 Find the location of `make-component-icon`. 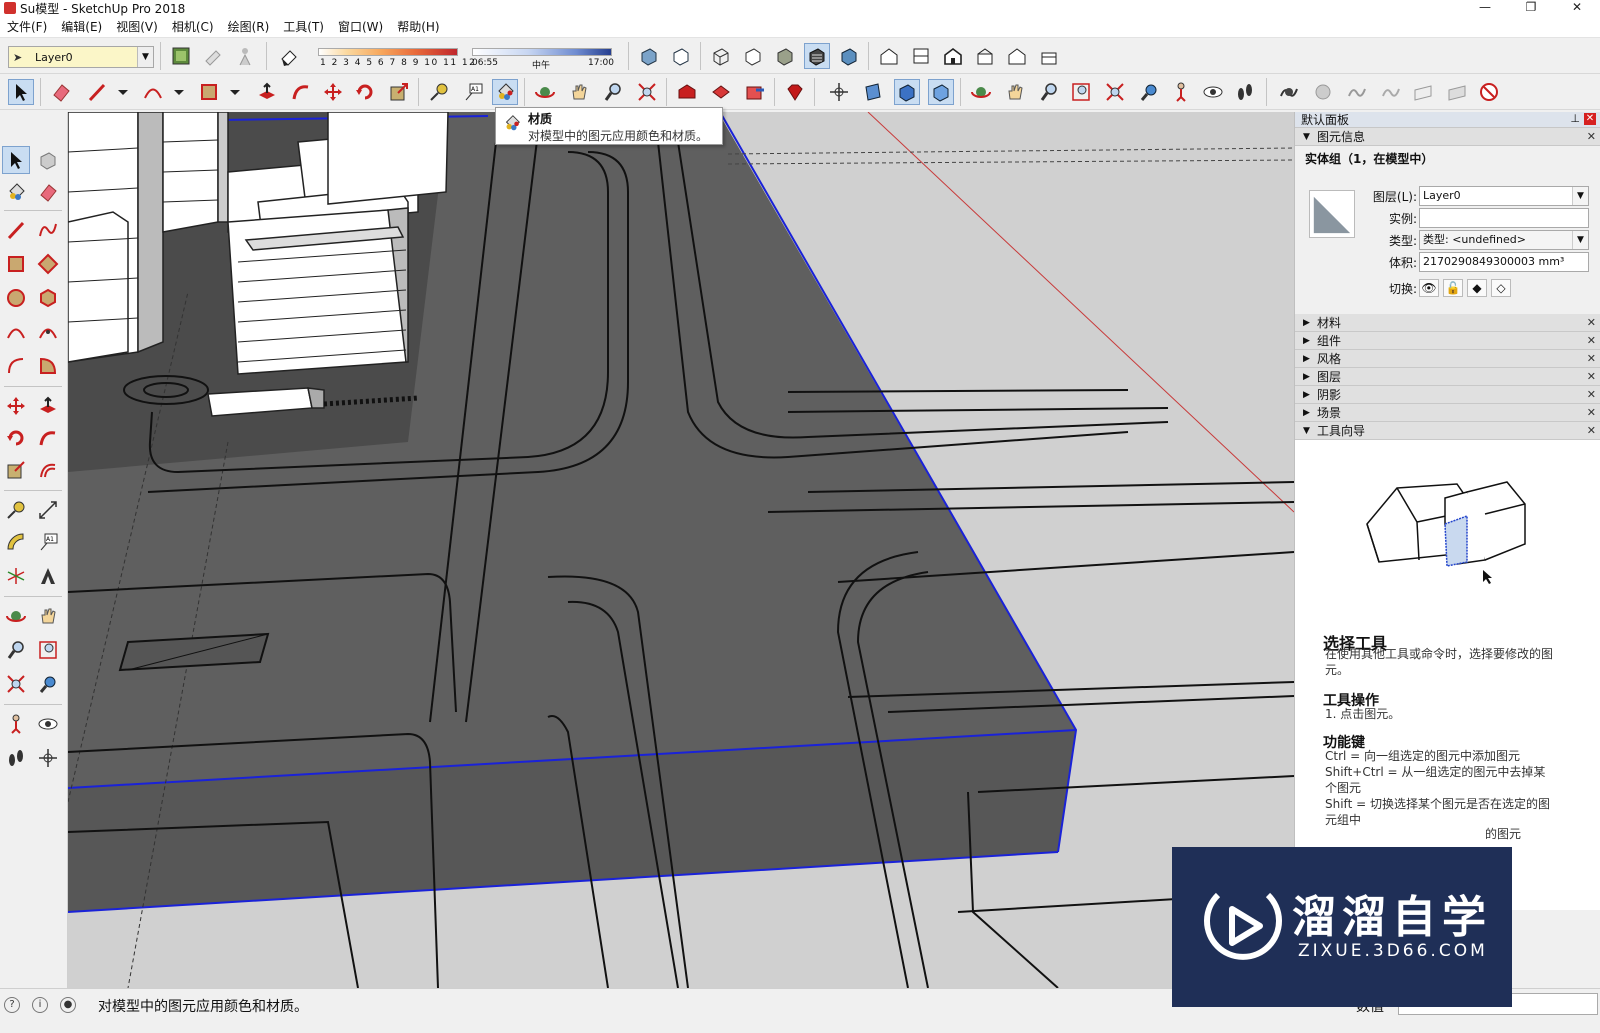

make-component-icon is located at coordinates (48, 160).